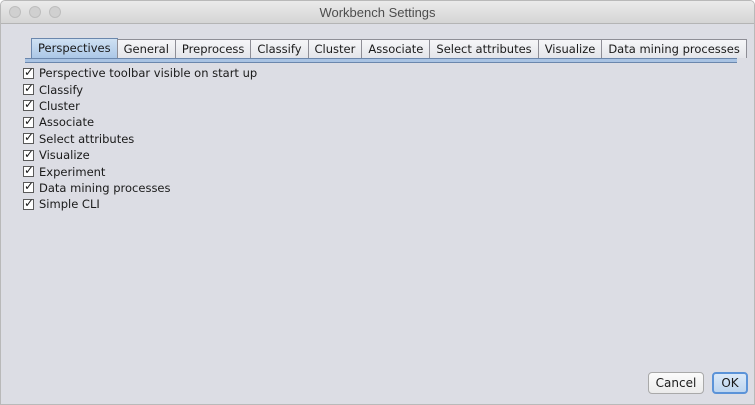  I want to click on option-classify: ✓ Classify, so click(140, 89).